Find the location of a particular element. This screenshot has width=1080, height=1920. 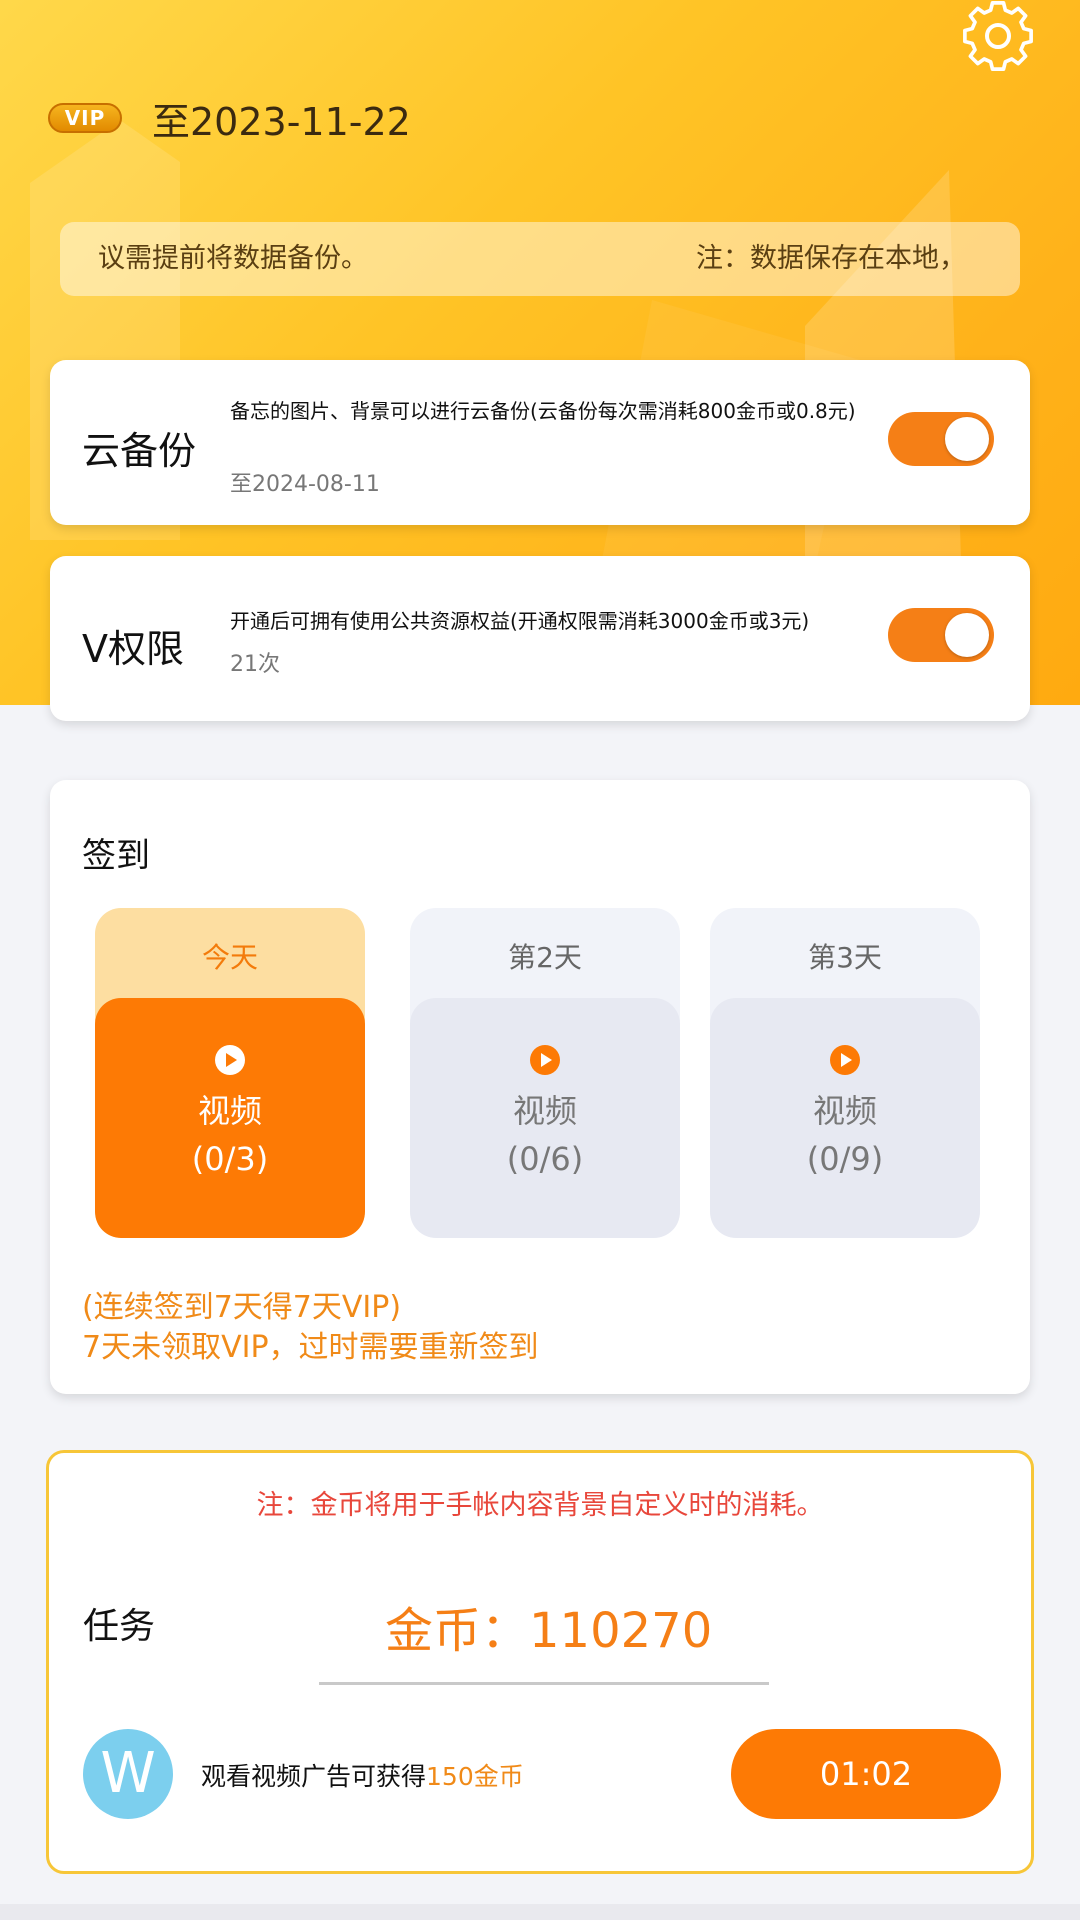

signin-title: 签到 is located at coordinates (116, 856).